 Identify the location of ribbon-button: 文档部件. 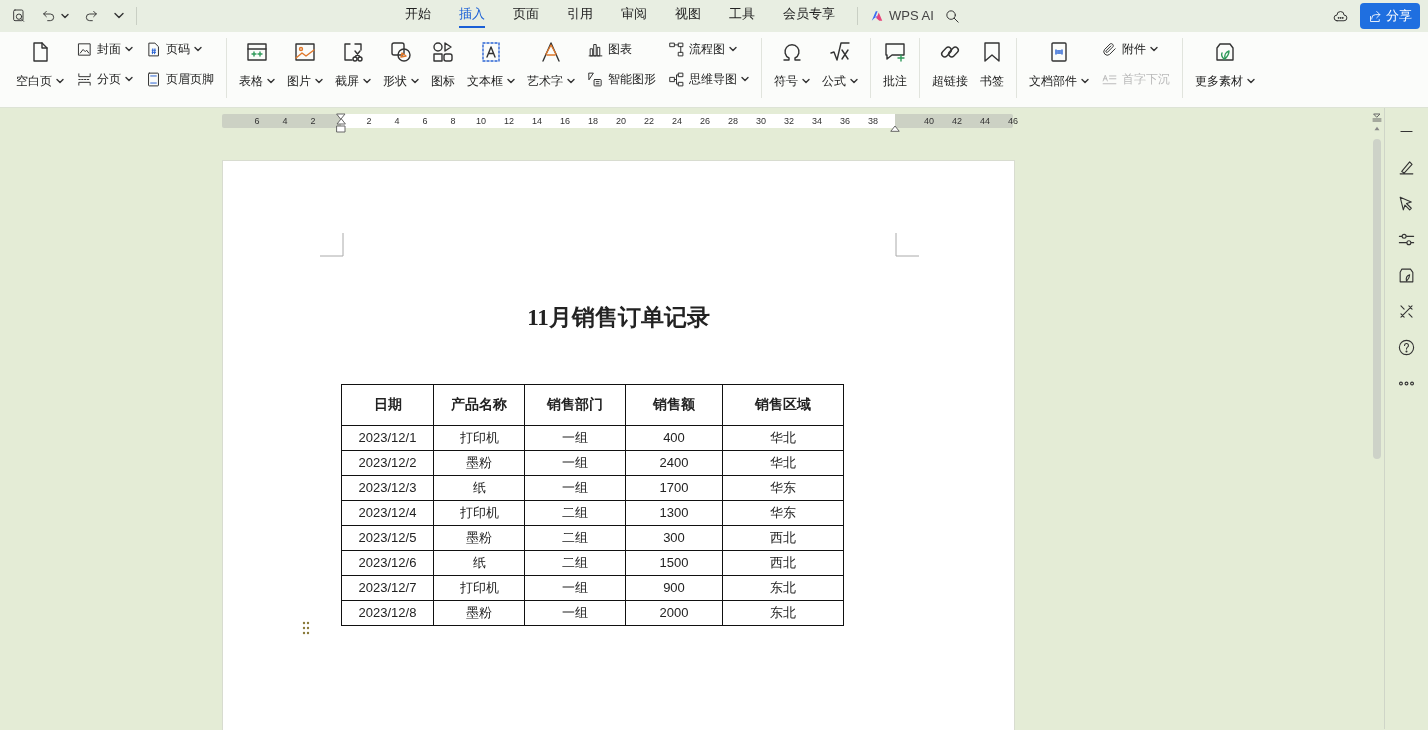
(1059, 65).